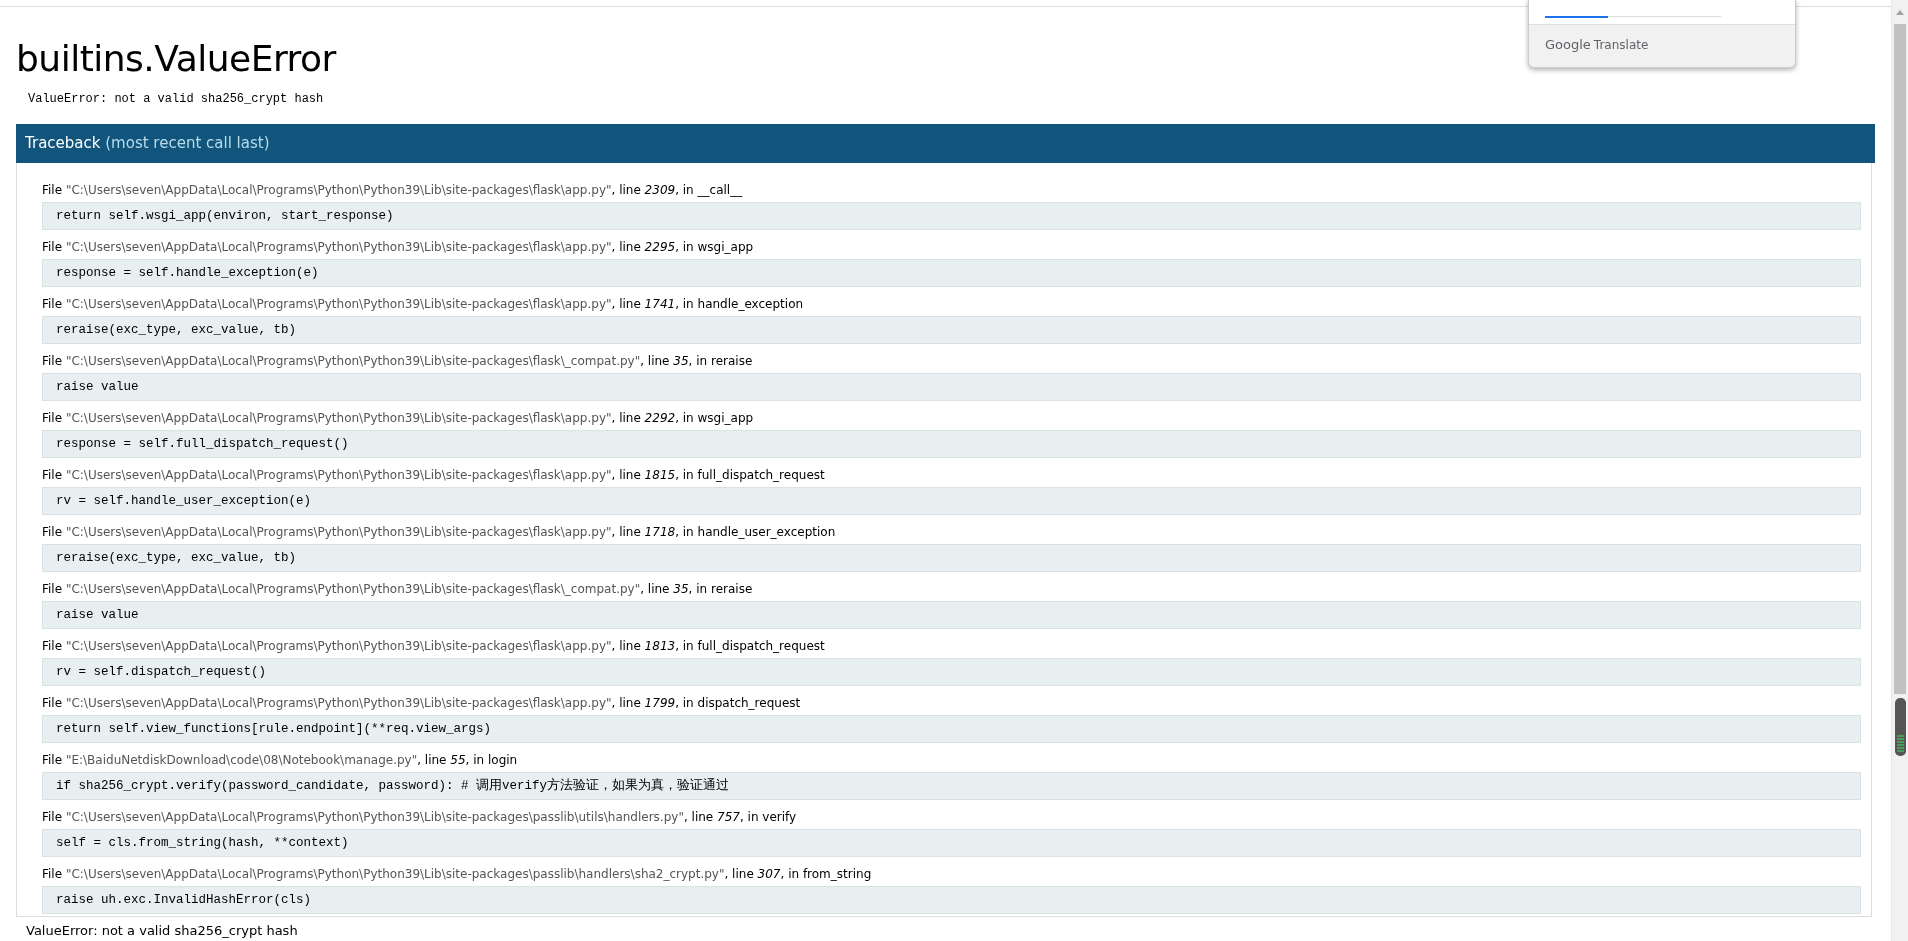 This screenshot has width=1908, height=941. I want to click on frame-location: File "C:\Users\seven\AppData\Local\Programs\Python\Python39\Lib\site-packages\flask\app.py", line 2309, in __call__, so click(393, 189).